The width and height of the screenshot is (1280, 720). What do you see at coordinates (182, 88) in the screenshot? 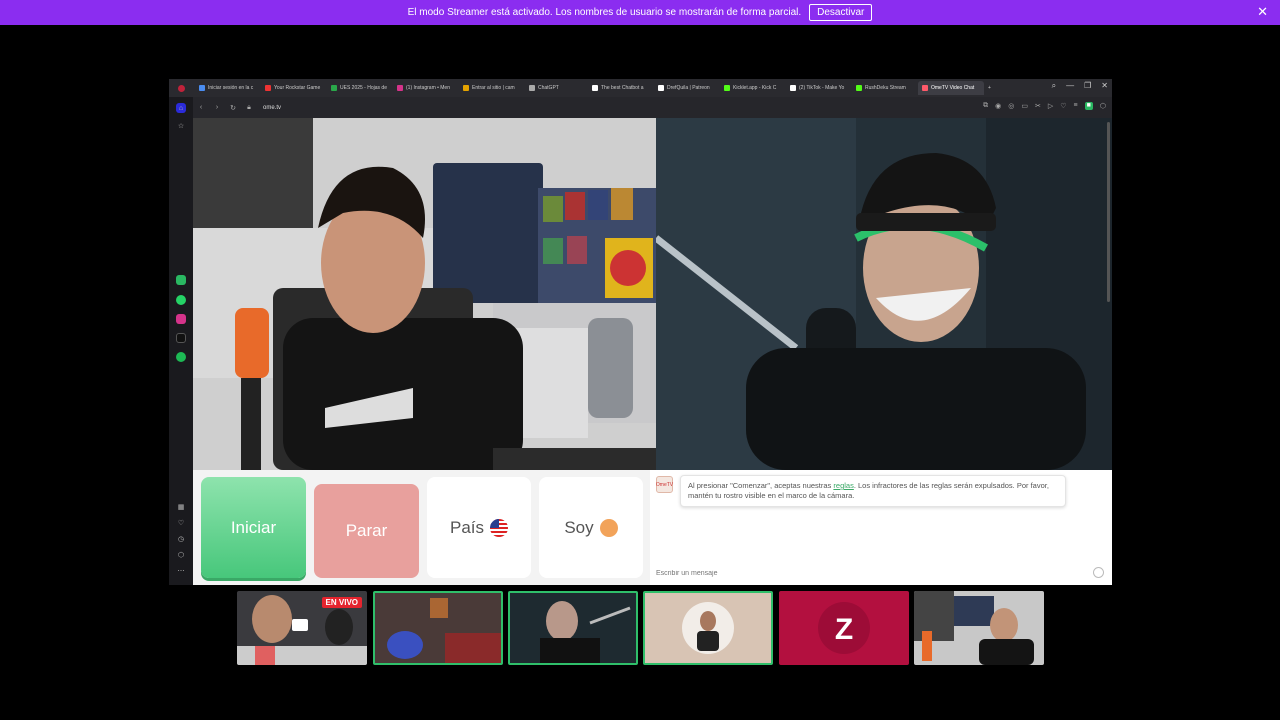
I see `browser-logo-icon` at bounding box center [182, 88].